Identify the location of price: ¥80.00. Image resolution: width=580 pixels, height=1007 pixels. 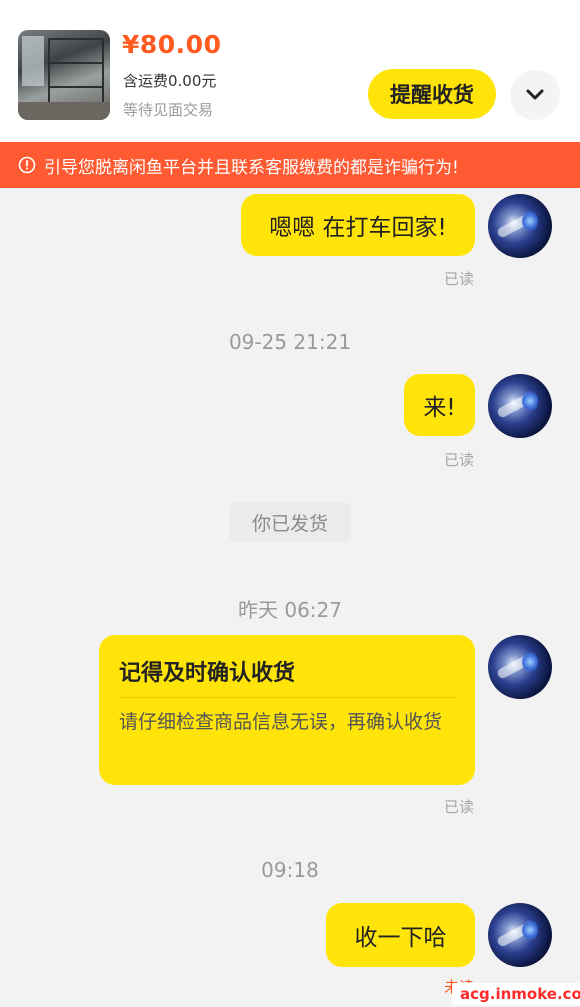
(172, 44).